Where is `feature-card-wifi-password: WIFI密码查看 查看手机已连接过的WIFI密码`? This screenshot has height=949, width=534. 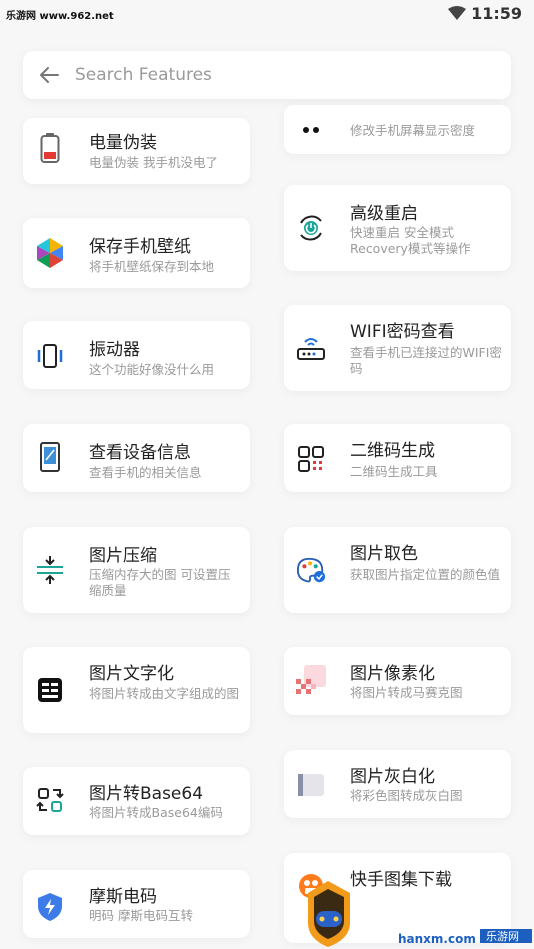
feature-card-wifi-password: WIFI密码查看 查看手机已连接过的WIFI密码 is located at coordinates (397, 348).